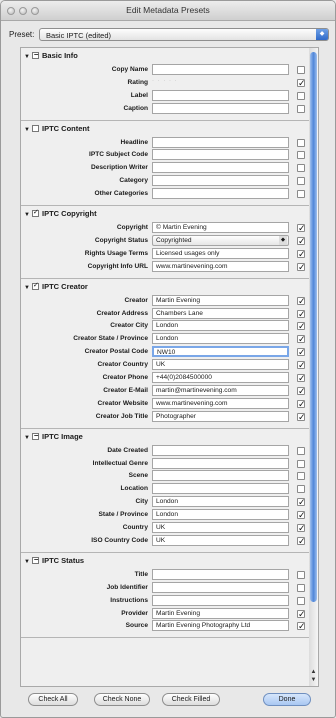 This screenshot has height=718, width=336. What do you see at coordinates (220, 390) in the screenshot?
I see `field-input: martin@martinevening.com` at bounding box center [220, 390].